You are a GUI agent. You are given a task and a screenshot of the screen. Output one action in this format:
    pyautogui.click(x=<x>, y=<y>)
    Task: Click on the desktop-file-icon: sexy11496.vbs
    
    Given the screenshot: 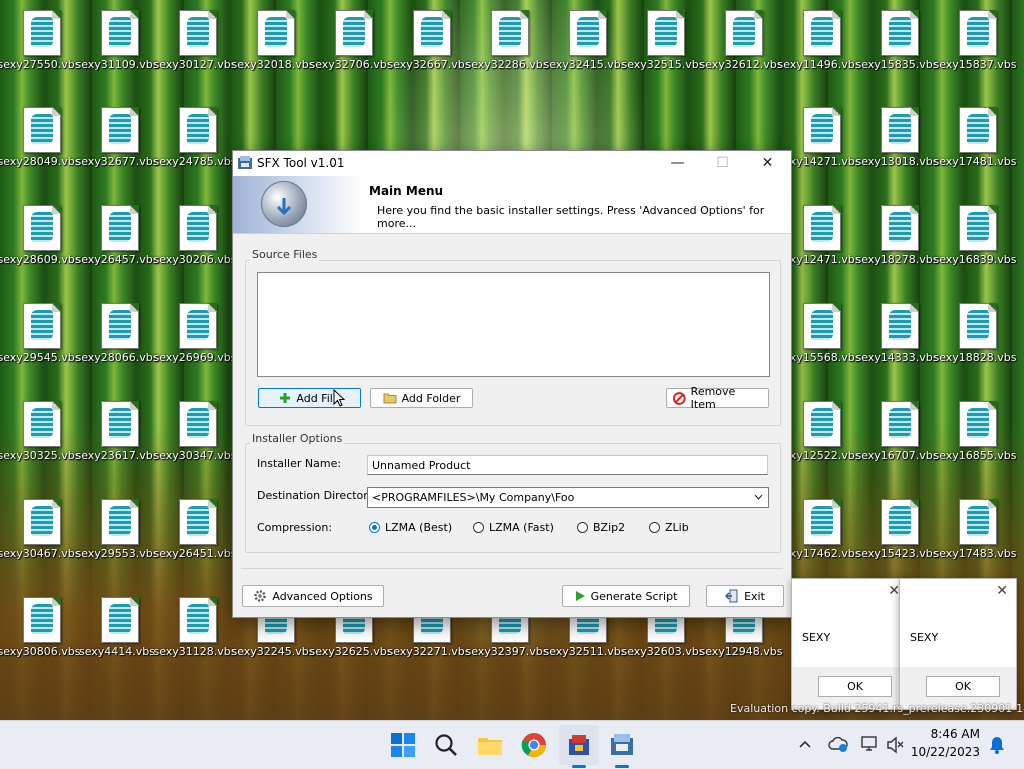 What is the action you would take?
    pyautogui.click(x=819, y=40)
    